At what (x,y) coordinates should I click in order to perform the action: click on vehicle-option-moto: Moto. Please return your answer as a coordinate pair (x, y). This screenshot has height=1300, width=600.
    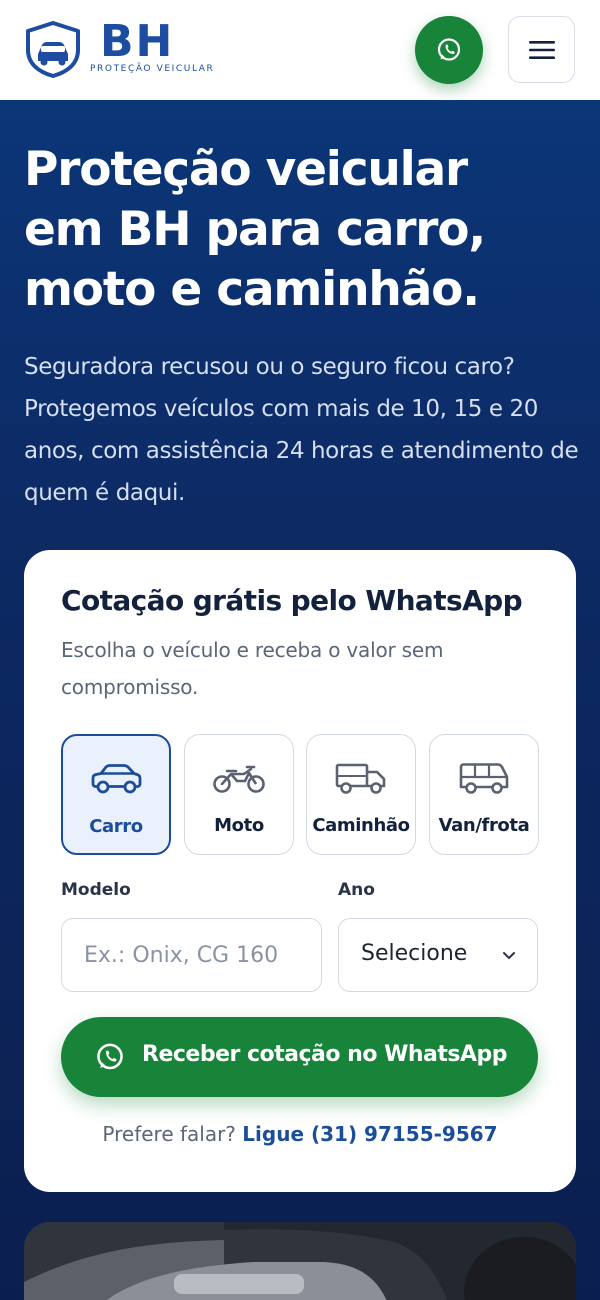
    Looking at the image, I should click on (239, 794).